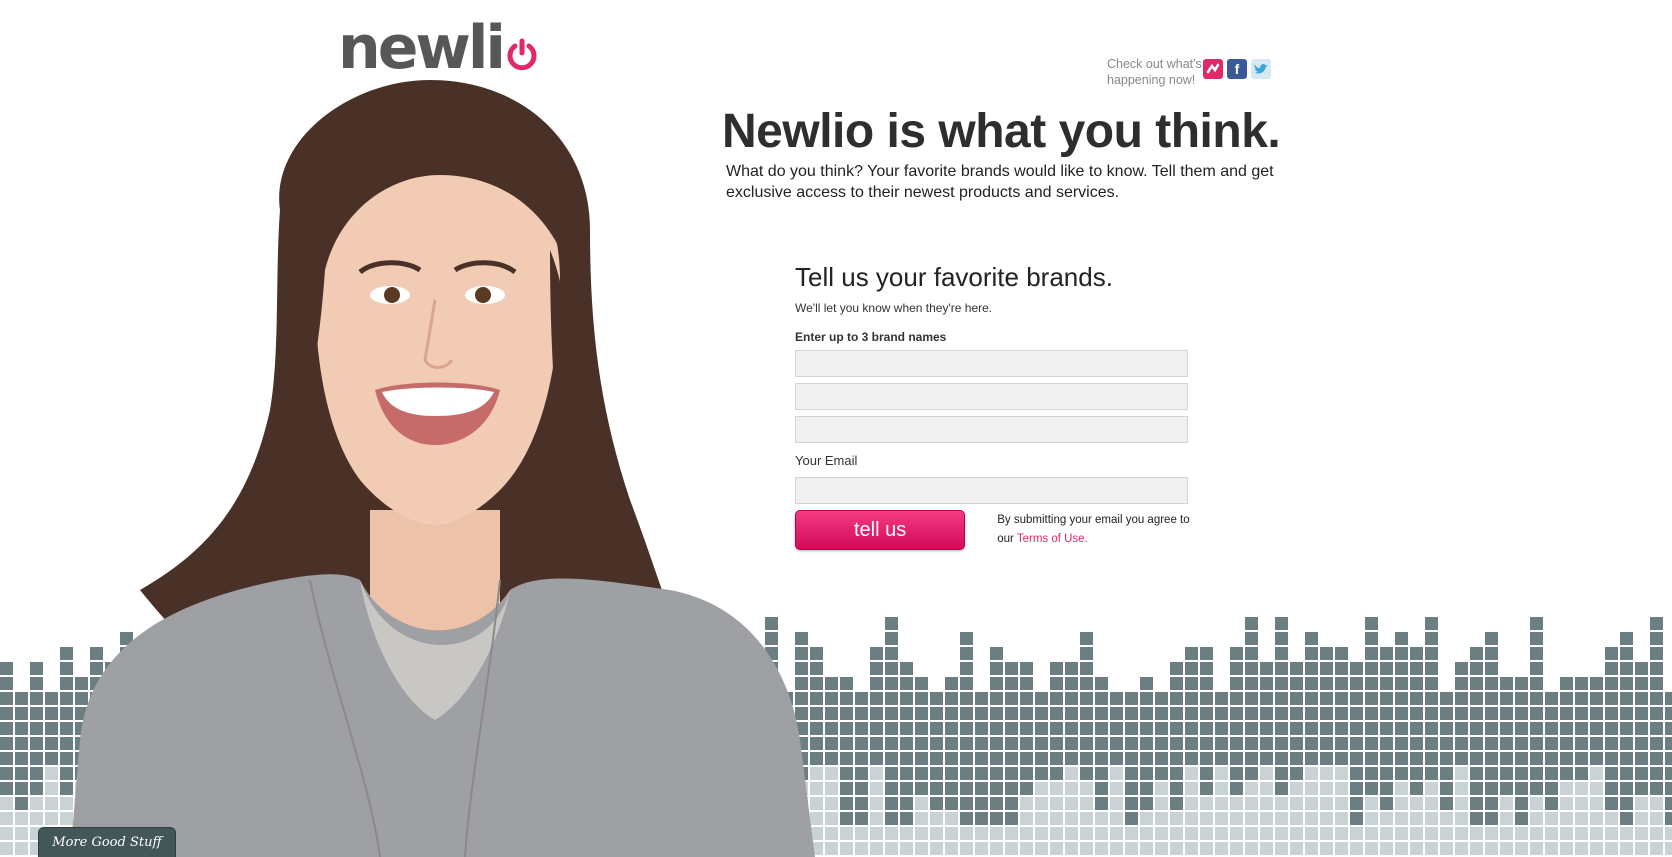 This screenshot has width=1672, height=857. What do you see at coordinates (871, 337) in the screenshot?
I see `brands-label: Enter up to 3 brand names` at bounding box center [871, 337].